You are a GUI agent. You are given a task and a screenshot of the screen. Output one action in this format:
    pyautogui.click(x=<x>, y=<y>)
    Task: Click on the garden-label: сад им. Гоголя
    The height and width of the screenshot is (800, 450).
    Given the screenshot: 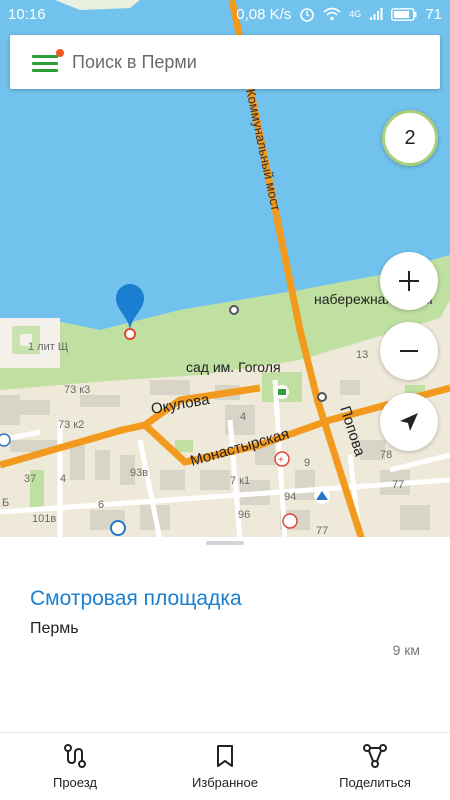 What is the action you would take?
    pyautogui.click(x=233, y=367)
    